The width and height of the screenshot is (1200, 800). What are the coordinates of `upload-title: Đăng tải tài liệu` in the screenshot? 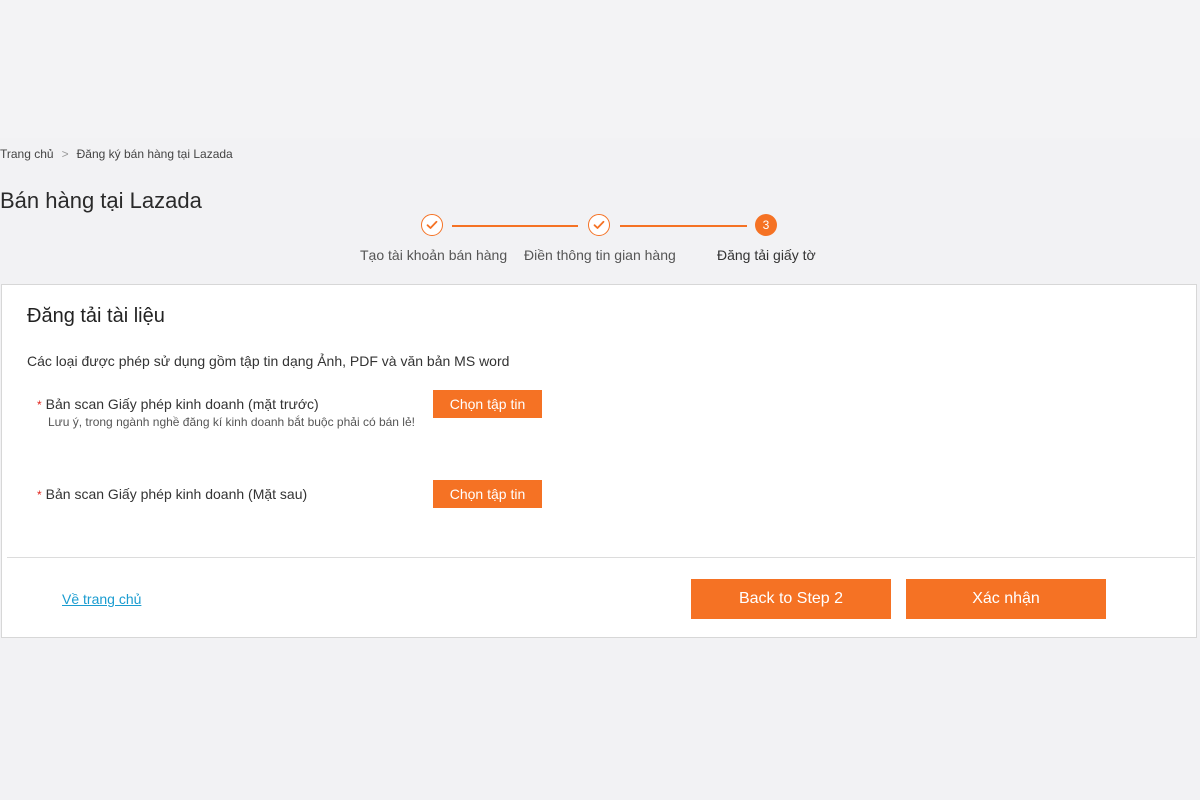 It's located at (96, 316).